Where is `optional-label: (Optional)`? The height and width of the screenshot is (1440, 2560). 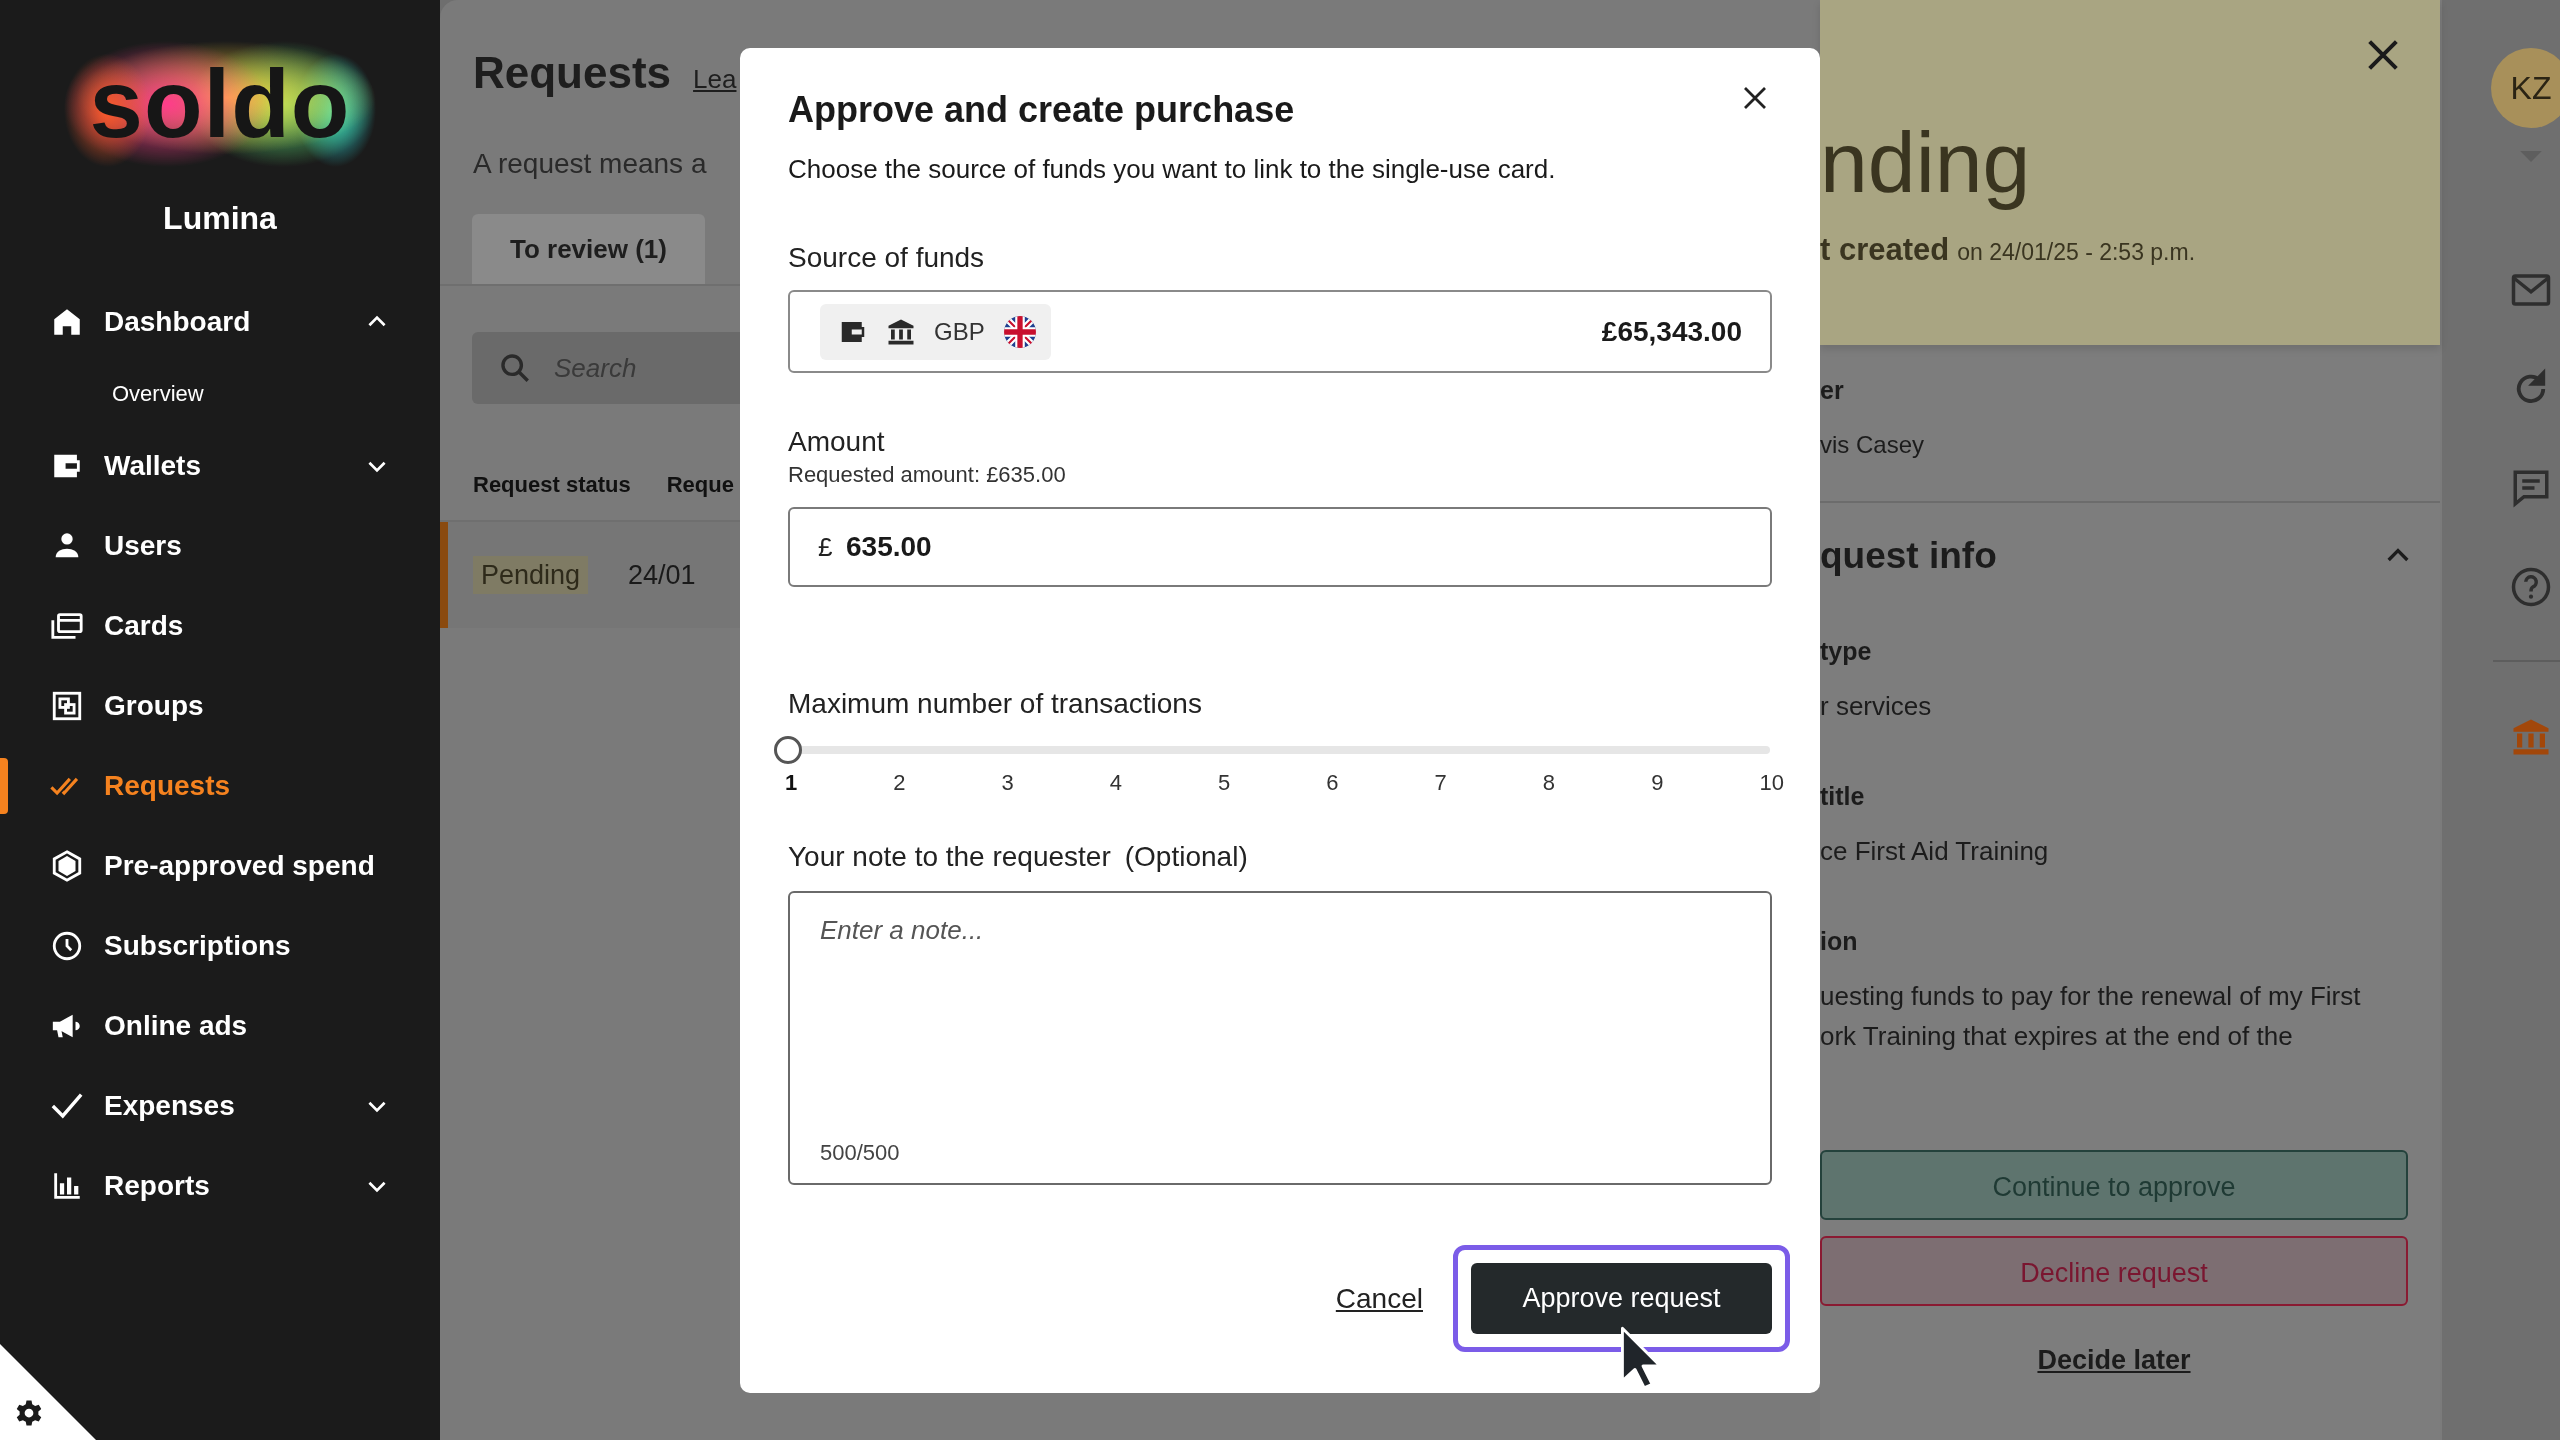
optional-label: (Optional) is located at coordinates (1186, 857).